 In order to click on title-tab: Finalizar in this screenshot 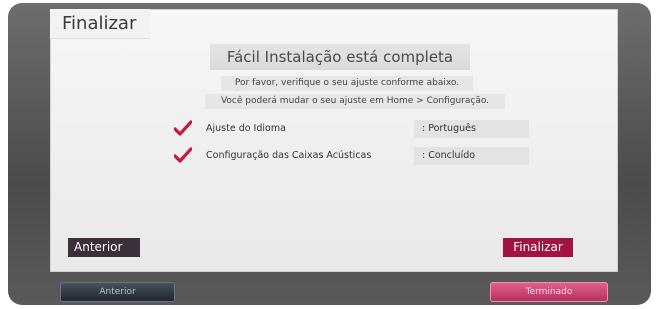, I will do `click(100, 24)`.